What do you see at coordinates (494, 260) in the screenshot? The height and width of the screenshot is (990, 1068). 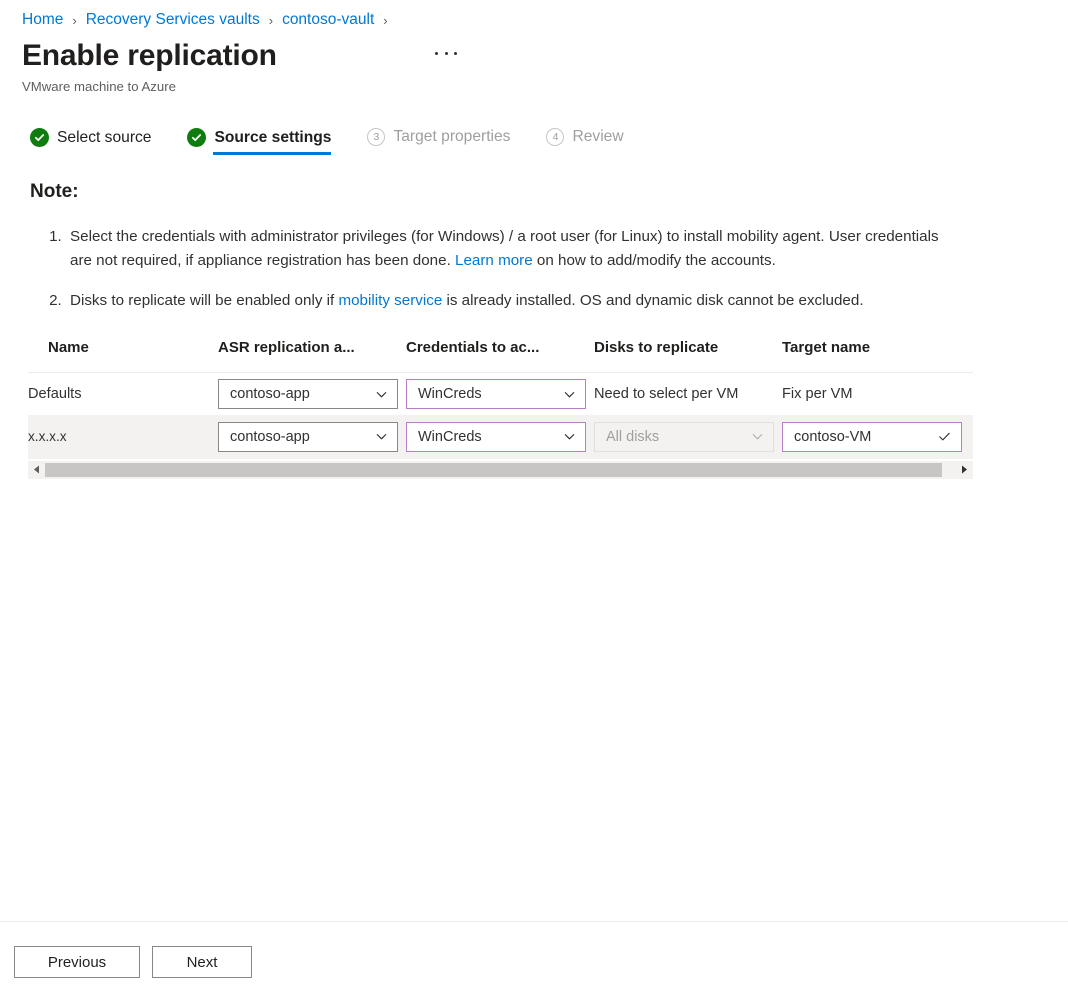 I see `learn-more-link: Learn more` at bounding box center [494, 260].